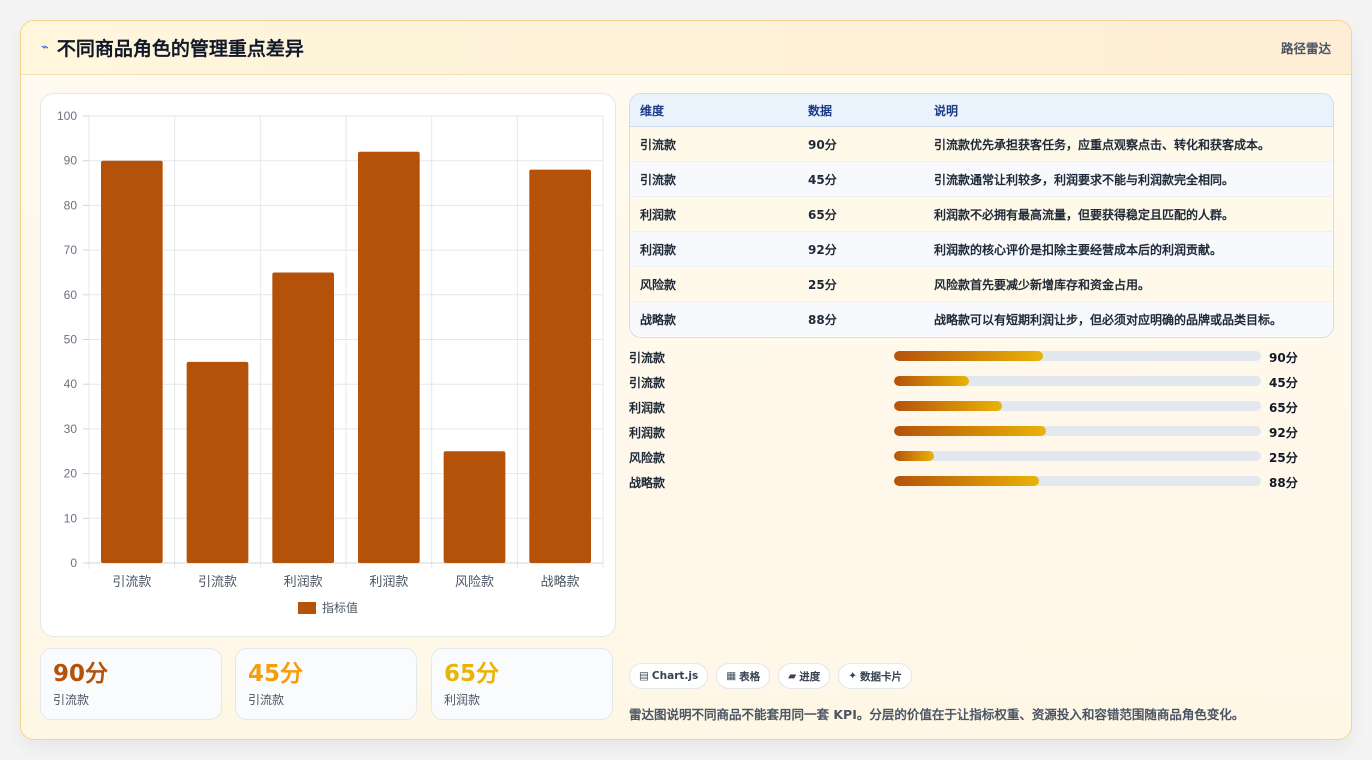 The height and width of the screenshot is (760, 1372). Describe the element at coordinates (714, 284) in the screenshot. I see `cell-dim: 风险款` at that location.